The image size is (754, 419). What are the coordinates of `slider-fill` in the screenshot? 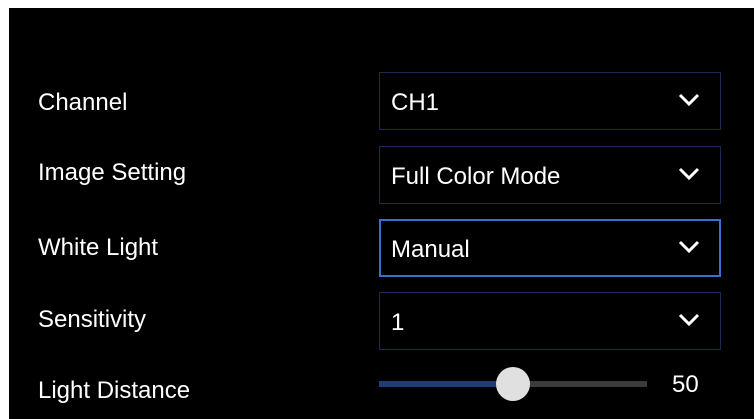 It's located at (446, 384).